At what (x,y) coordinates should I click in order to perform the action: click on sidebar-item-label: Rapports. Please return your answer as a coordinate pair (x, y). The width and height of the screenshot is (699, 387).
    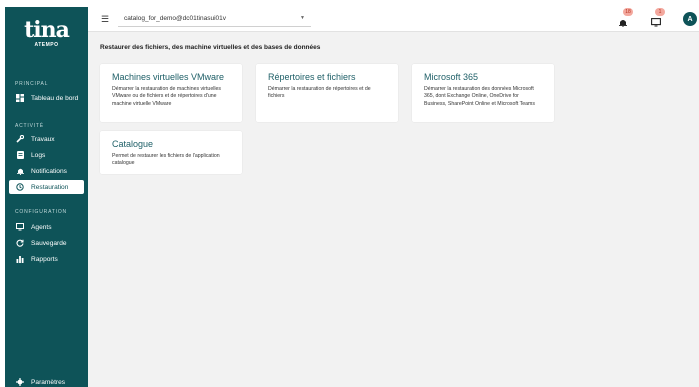
    Looking at the image, I should click on (44, 259).